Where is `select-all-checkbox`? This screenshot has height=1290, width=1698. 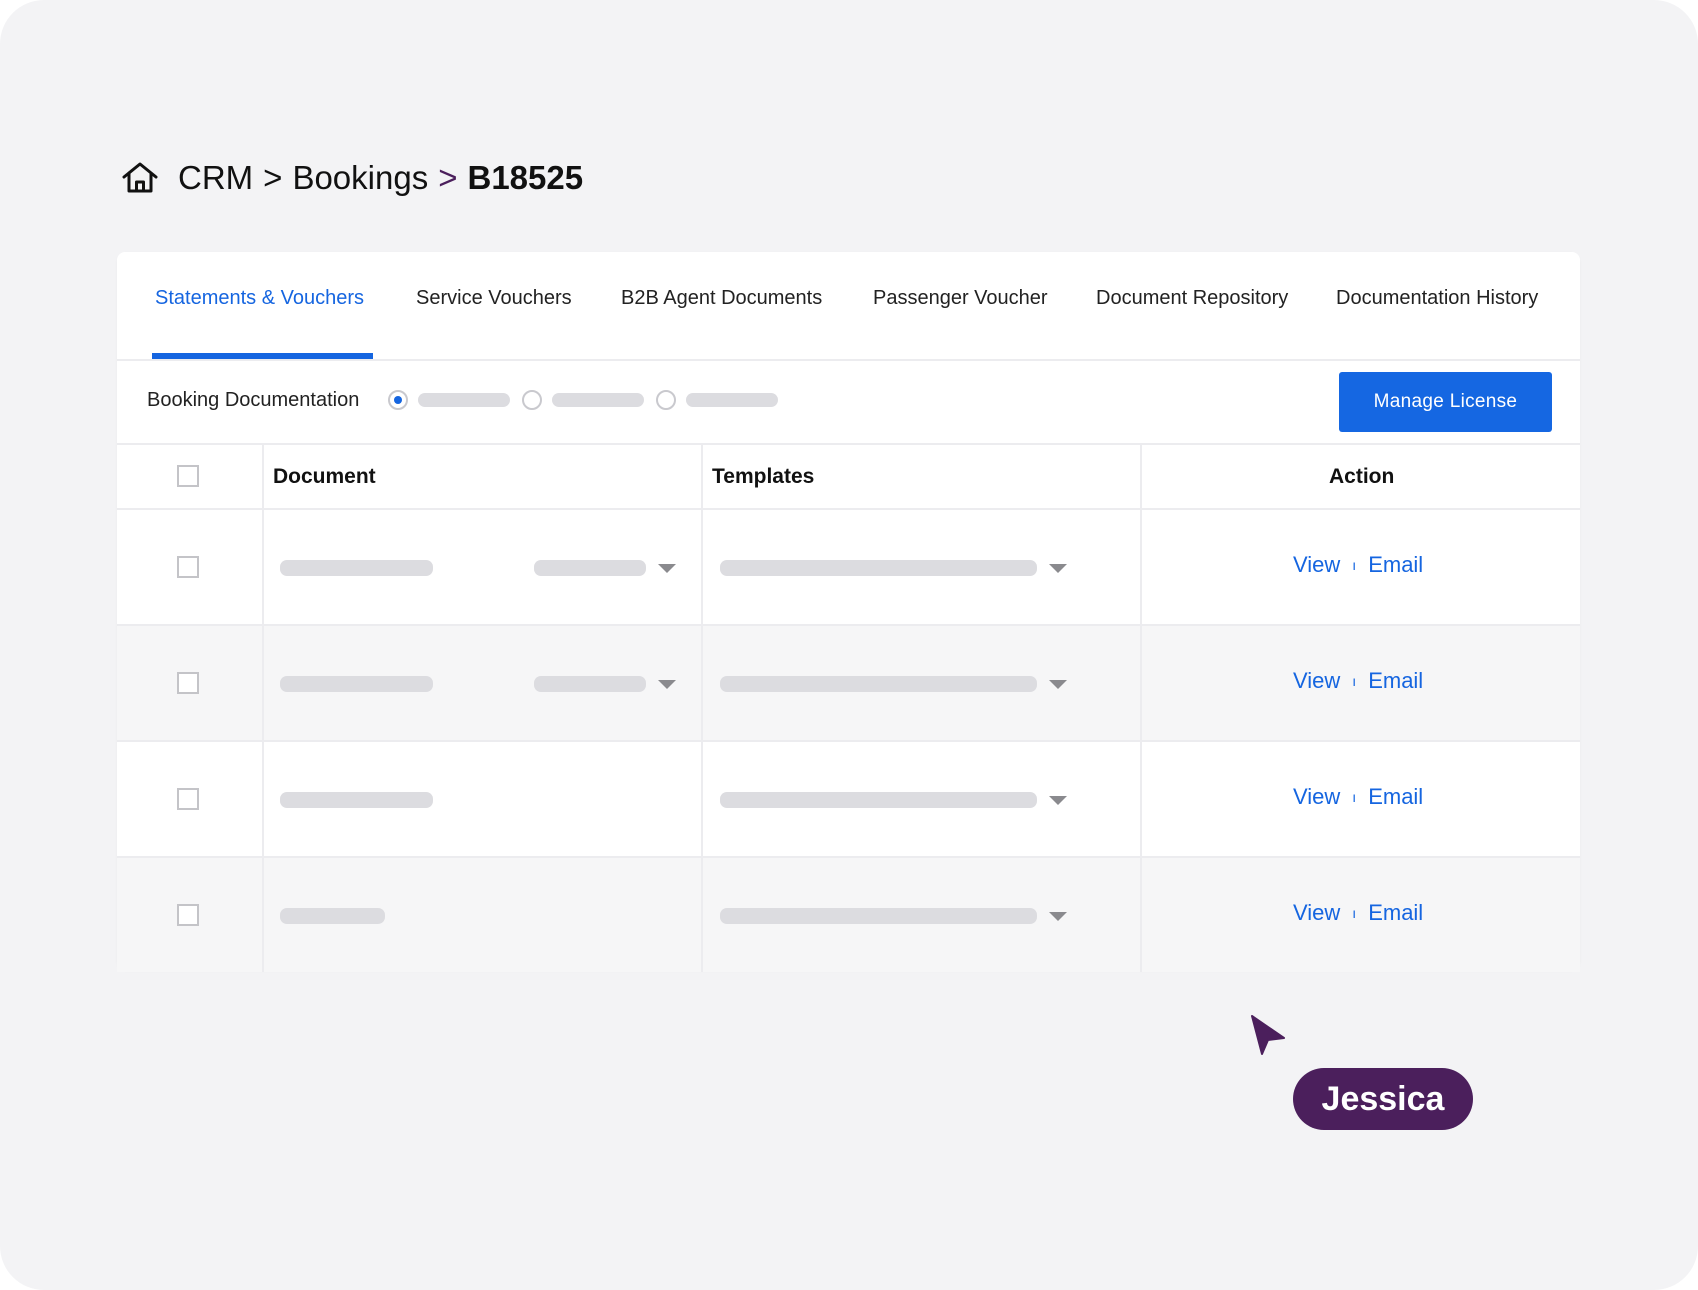
select-all-checkbox is located at coordinates (188, 476).